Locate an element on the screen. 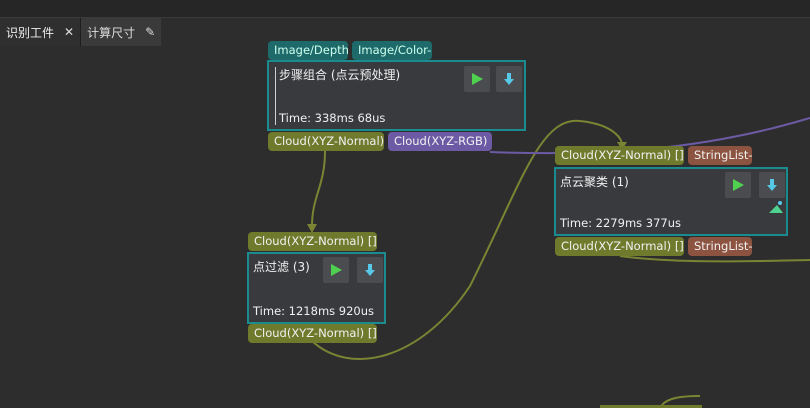  tab-label: 识别工件 is located at coordinates (30, 32).